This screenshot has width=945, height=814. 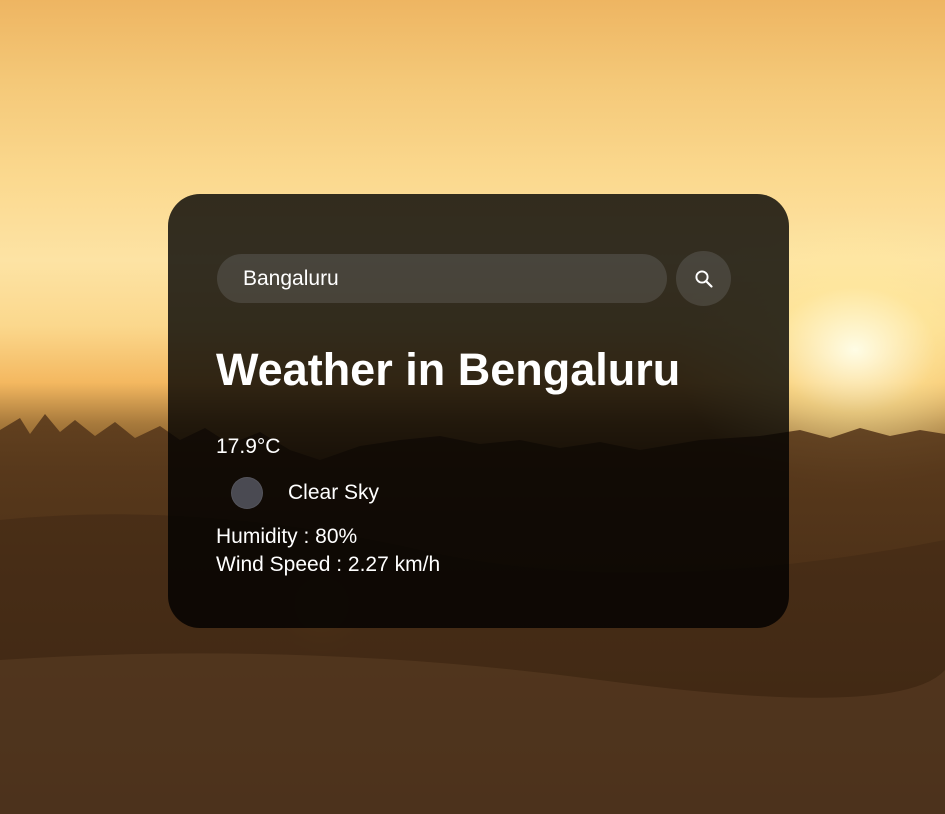 What do you see at coordinates (247, 493) in the screenshot?
I see `weather-condition-icon` at bounding box center [247, 493].